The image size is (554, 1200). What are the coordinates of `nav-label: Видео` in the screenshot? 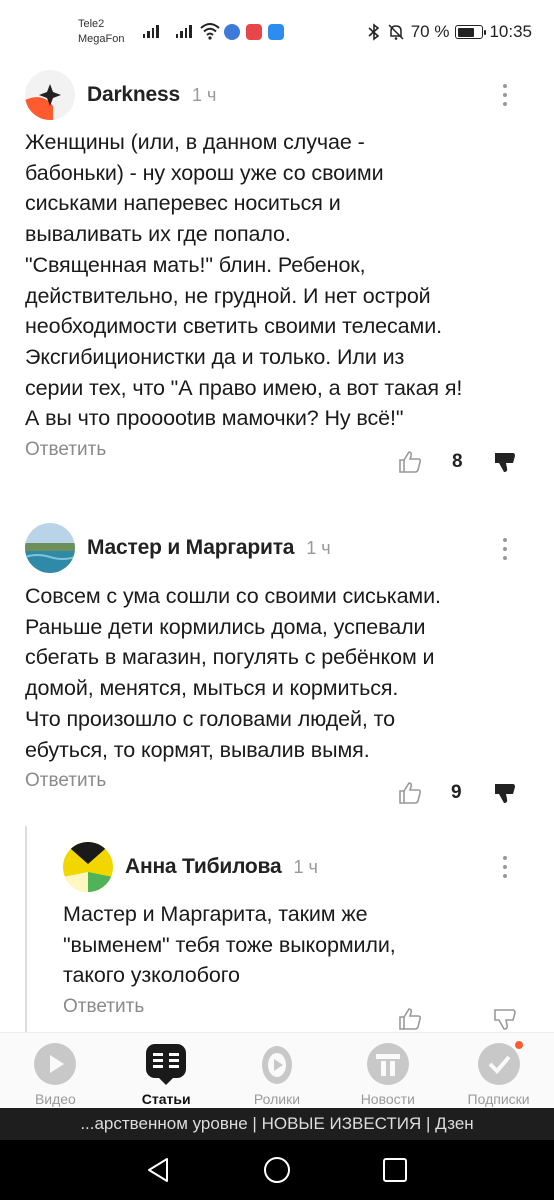 It's located at (55, 1099).